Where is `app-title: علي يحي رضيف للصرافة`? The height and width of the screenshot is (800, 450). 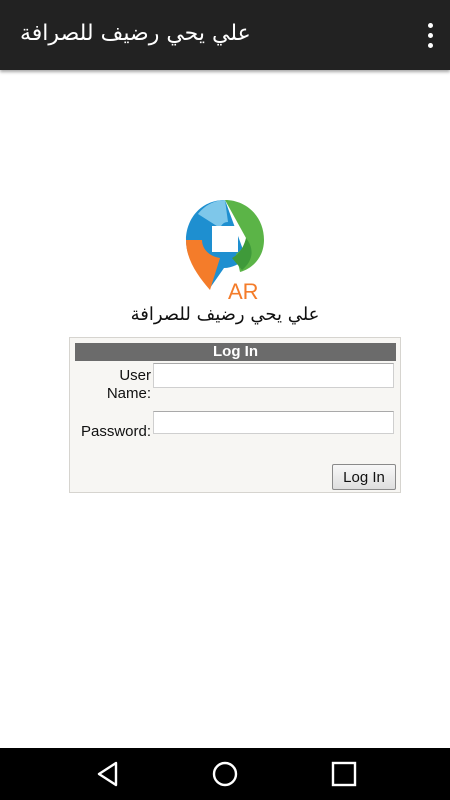 app-title: علي يحي رضيف للصرافة is located at coordinates (135, 33).